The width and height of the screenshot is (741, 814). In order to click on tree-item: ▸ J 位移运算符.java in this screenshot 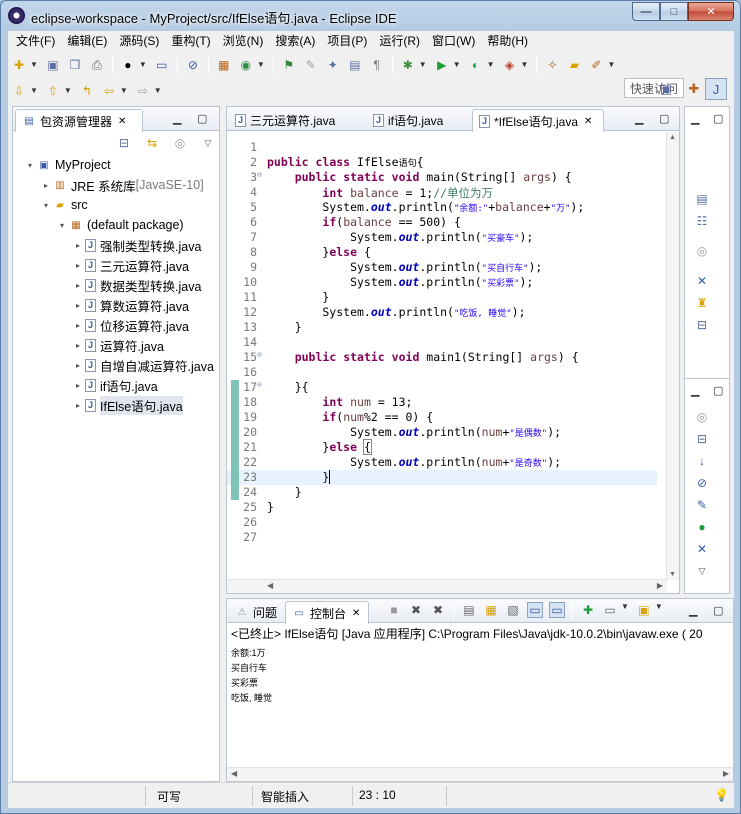, I will do `click(116, 325)`.